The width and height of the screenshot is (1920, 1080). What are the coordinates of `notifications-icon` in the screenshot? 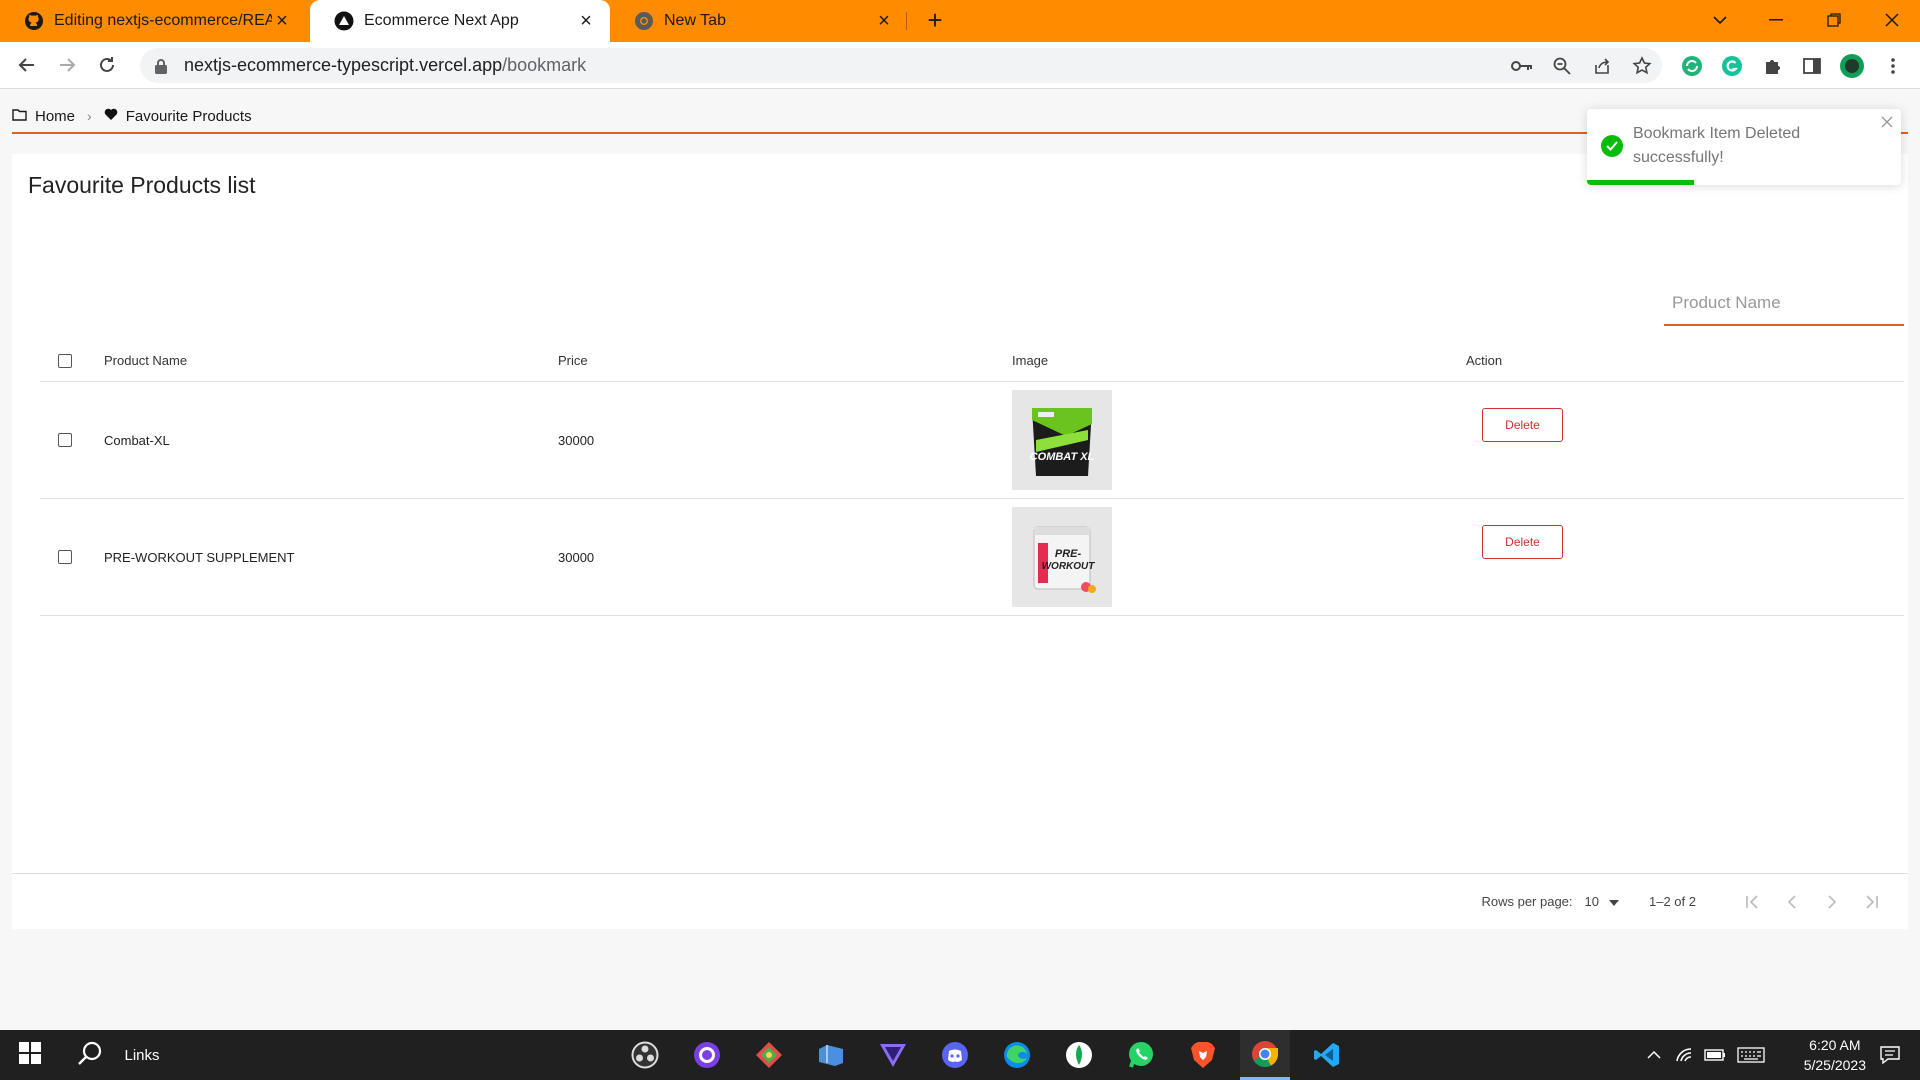 It's located at (1890, 1055).